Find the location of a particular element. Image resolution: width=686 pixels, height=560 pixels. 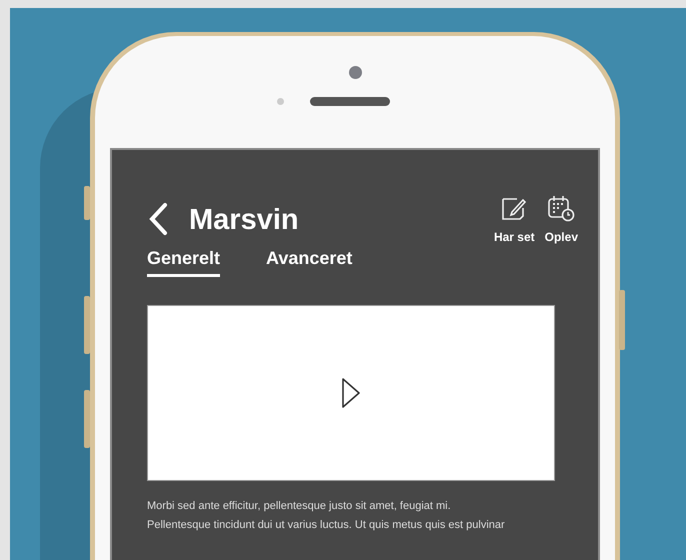

action-button: Har set is located at coordinates (514, 219).